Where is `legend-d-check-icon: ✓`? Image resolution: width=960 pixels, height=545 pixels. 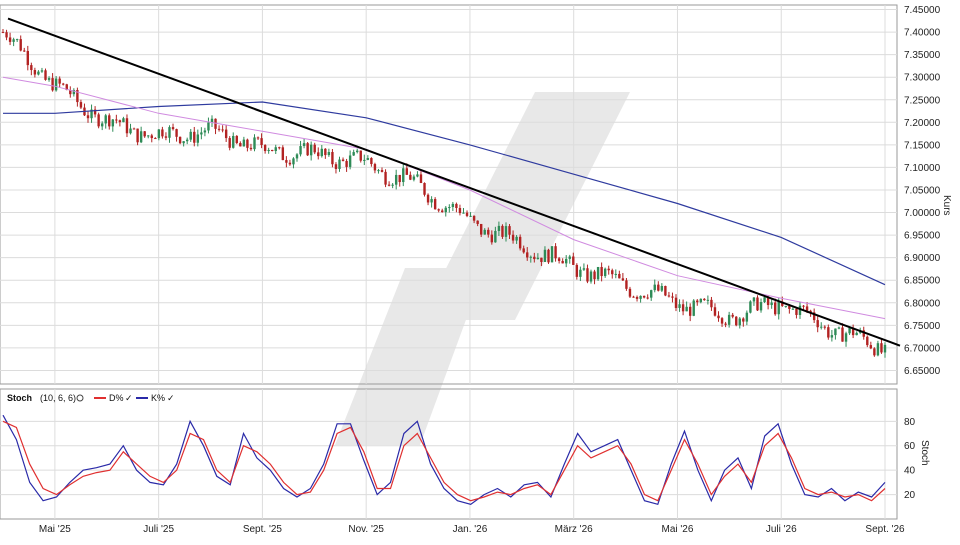 legend-d-check-icon: ✓ is located at coordinates (129, 398).